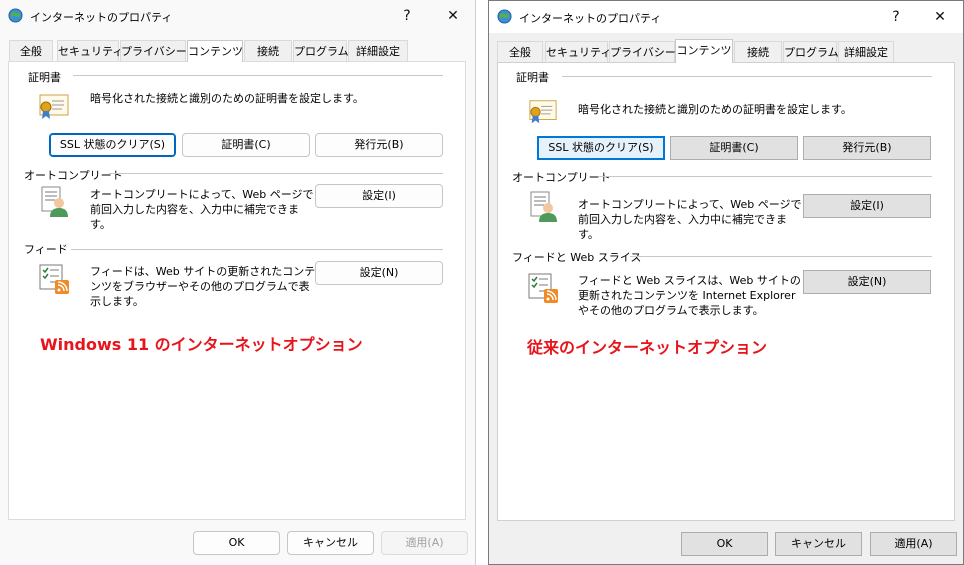 The image size is (964, 565). What do you see at coordinates (201, 344) in the screenshot?
I see `comparison-caption: Windows 11 のインターネットオプション` at bounding box center [201, 344].